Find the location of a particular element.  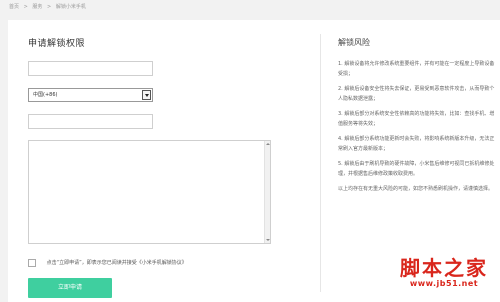

form-title: 申请解锁权限 is located at coordinates (57, 44).